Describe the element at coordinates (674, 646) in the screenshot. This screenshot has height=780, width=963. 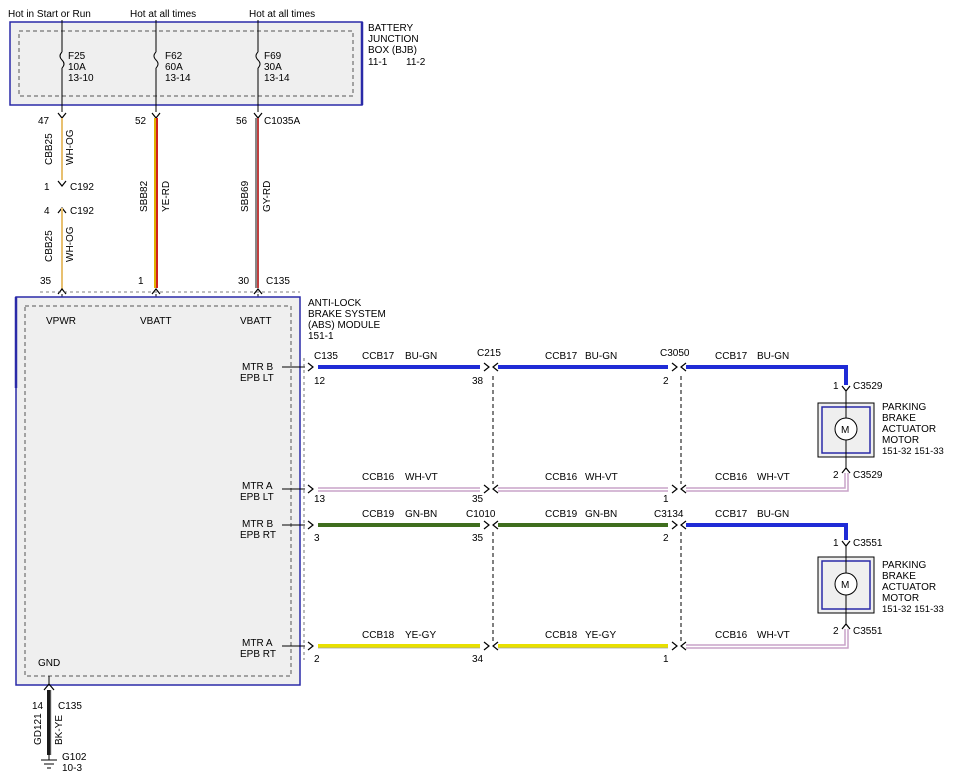
I see `c3134-row4-arrow-icon` at that location.